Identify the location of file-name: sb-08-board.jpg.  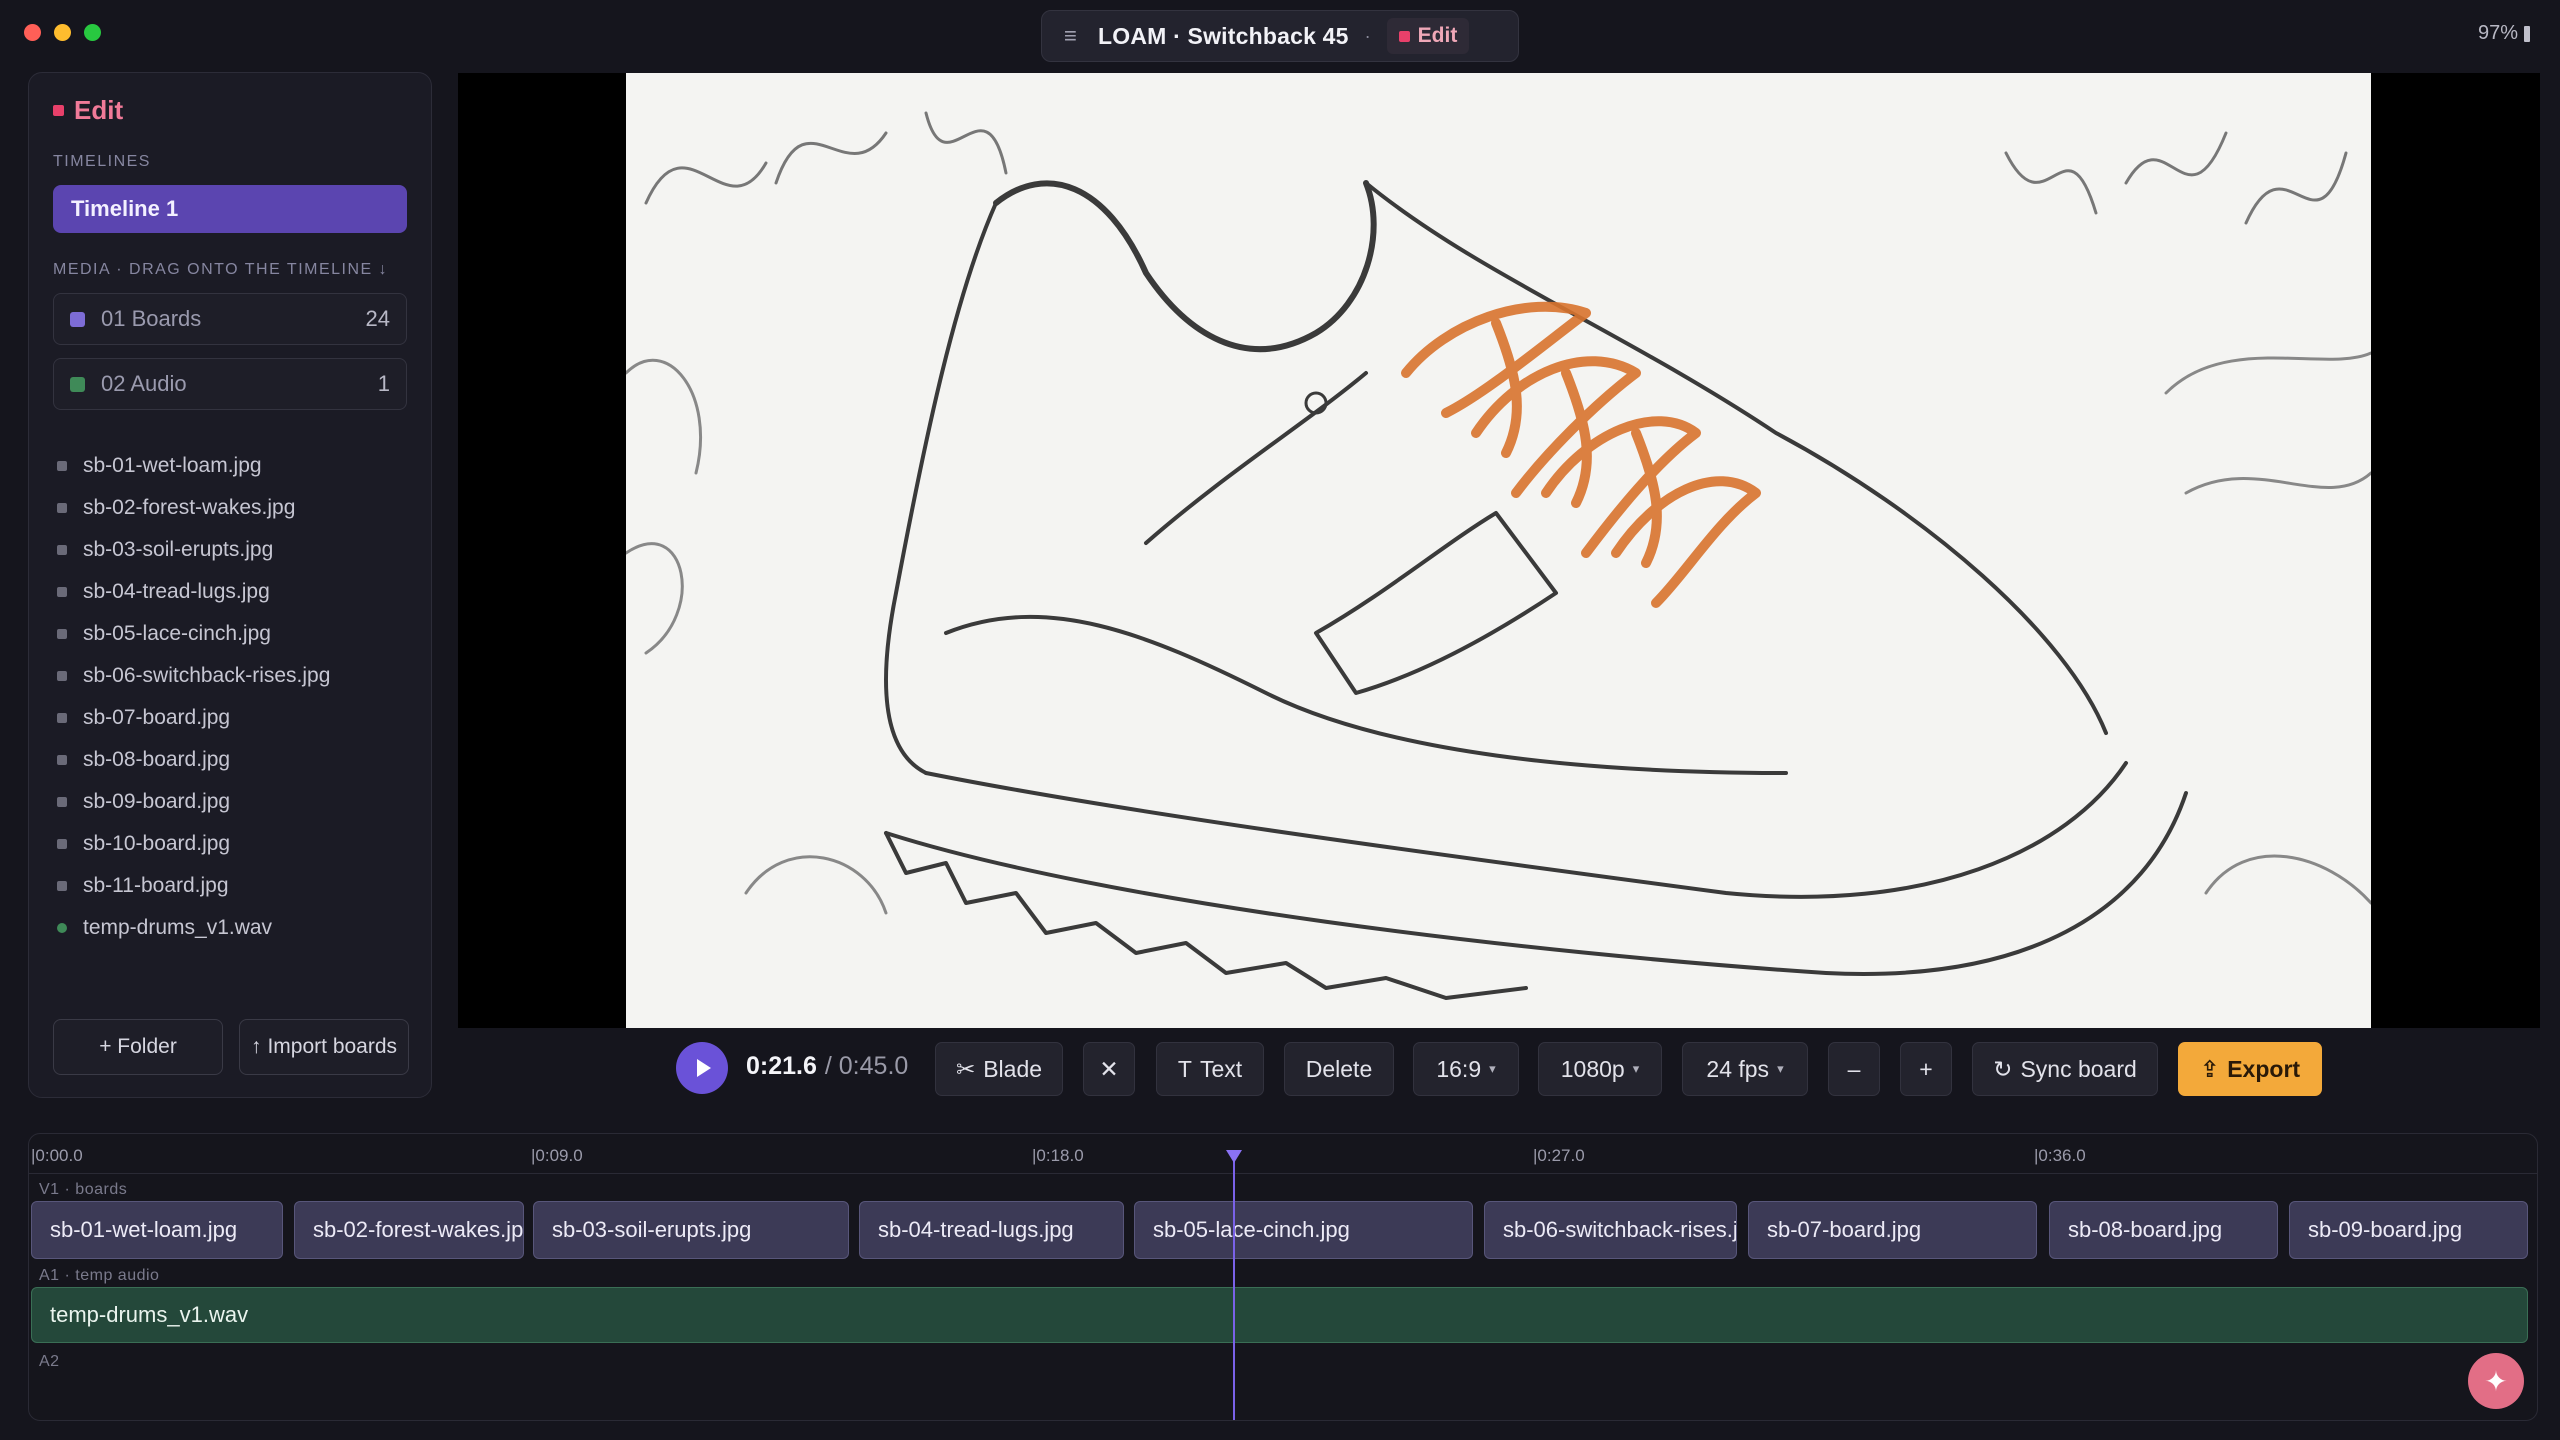
(157, 759).